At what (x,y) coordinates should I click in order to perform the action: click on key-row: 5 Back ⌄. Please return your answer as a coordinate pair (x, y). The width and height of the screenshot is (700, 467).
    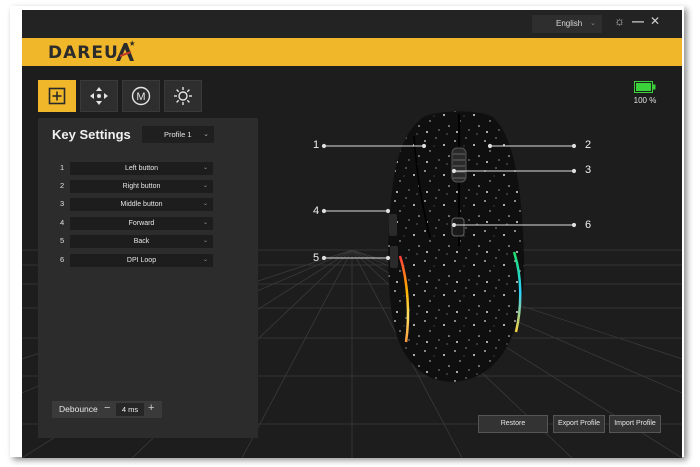
    Looking at the image, I should click on (148, 242).